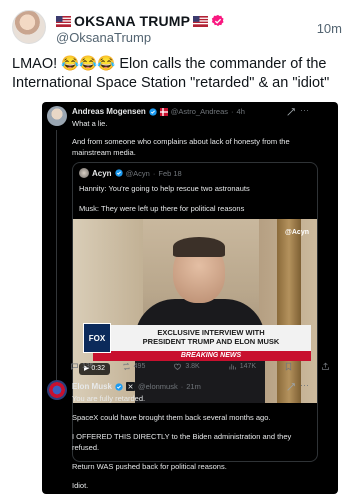 This screenshot has width=352, height=500. Describe the element at coordinates (199, 111) in the screenshot. I see `author-handle: @Astro_Andreas` at that location.